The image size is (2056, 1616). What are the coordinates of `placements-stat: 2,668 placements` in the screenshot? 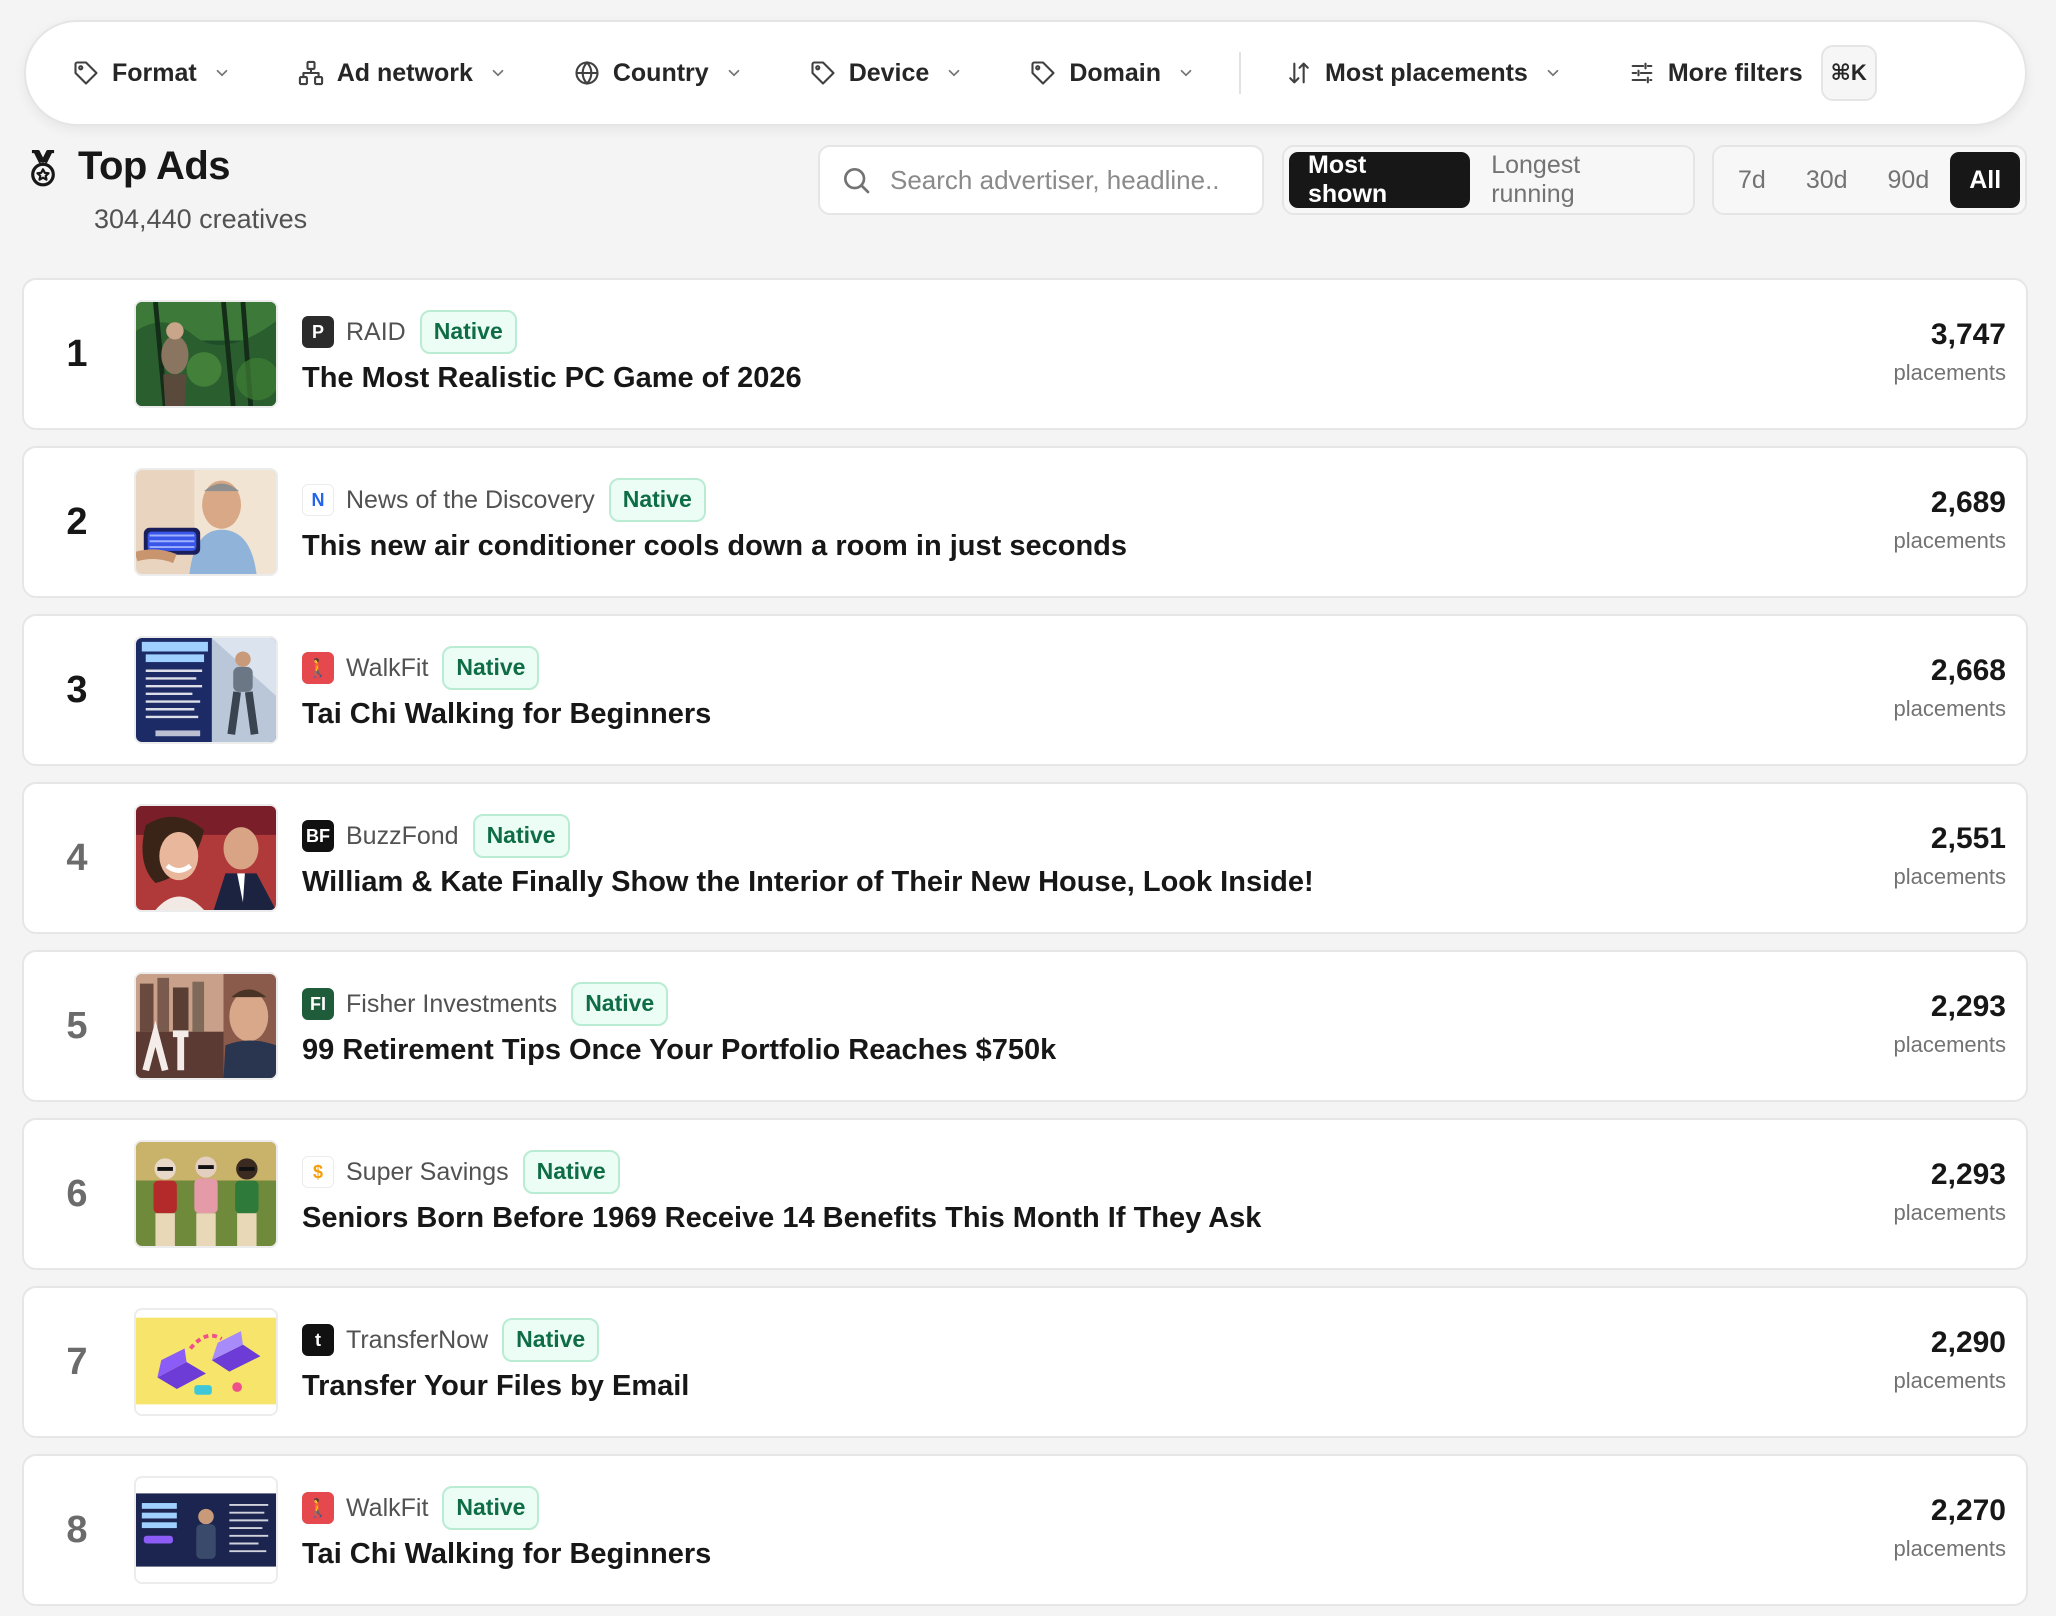 It's located at (1949, 688).